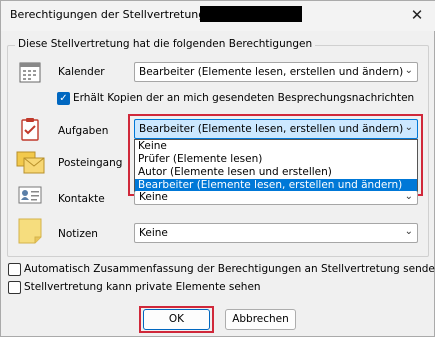  Describe the element at coordinates (176, 319) in the screenshot. I see `ok-highlight-frame` at that location.